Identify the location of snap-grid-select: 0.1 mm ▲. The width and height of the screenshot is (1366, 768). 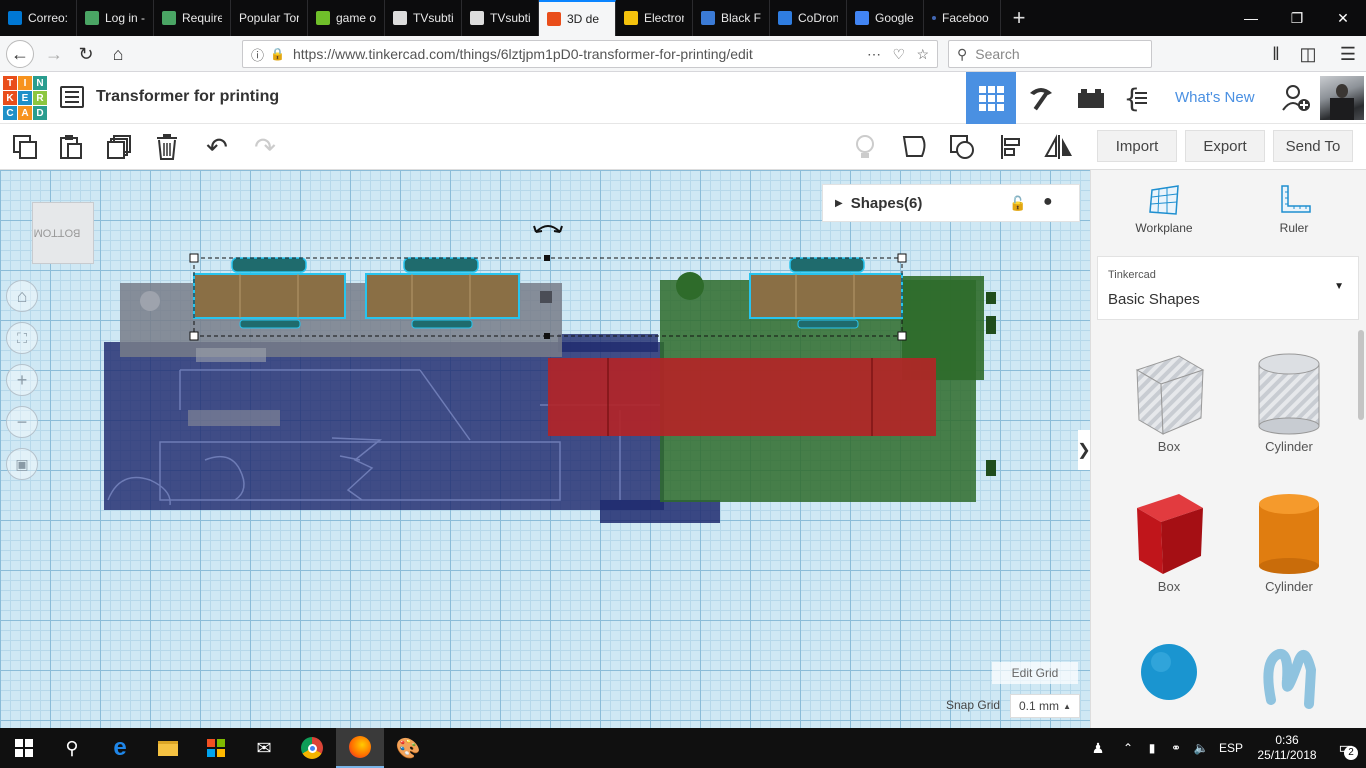
(1045, 706).